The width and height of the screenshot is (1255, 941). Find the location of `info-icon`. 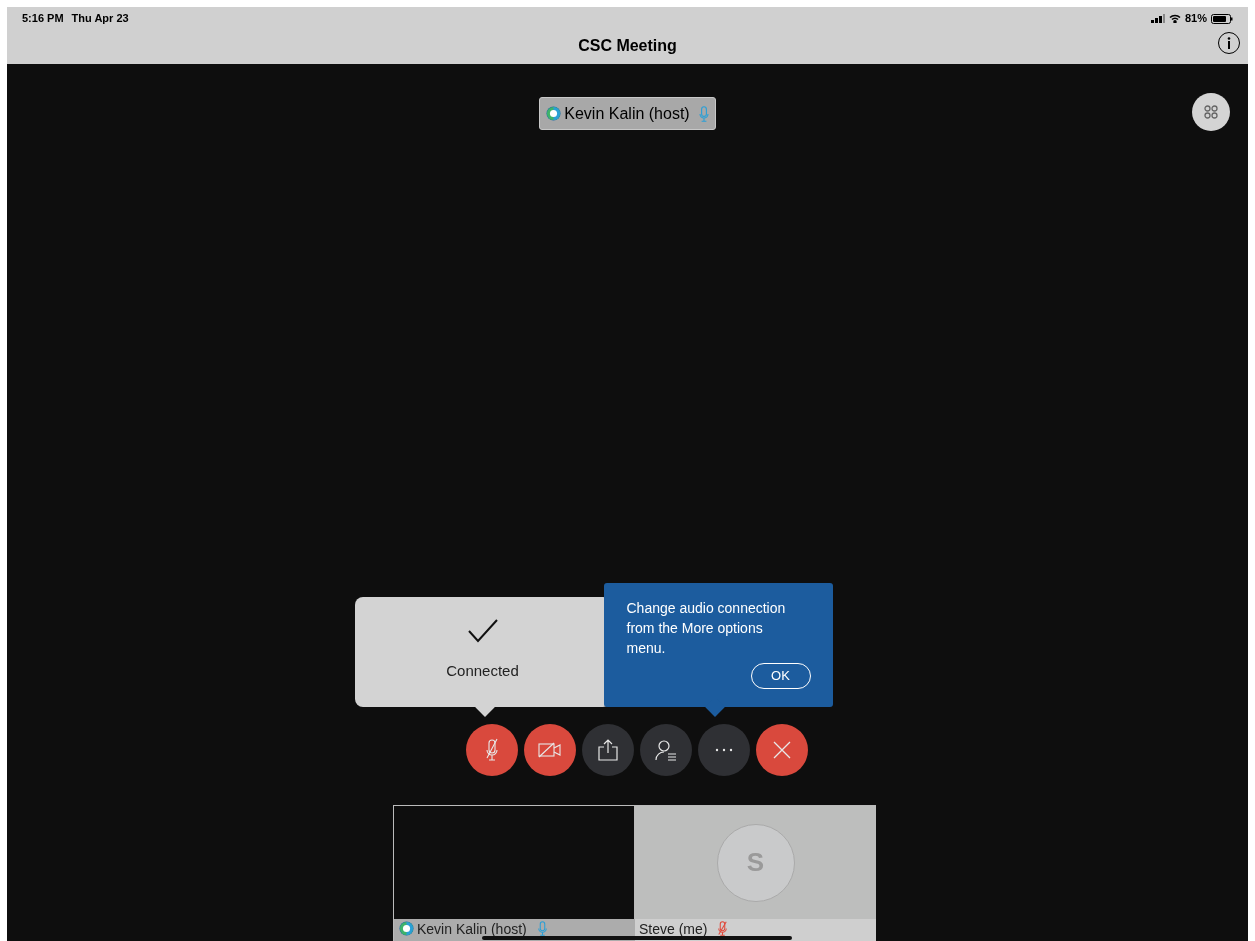

info-icon is located at coordinates (1229, 43).